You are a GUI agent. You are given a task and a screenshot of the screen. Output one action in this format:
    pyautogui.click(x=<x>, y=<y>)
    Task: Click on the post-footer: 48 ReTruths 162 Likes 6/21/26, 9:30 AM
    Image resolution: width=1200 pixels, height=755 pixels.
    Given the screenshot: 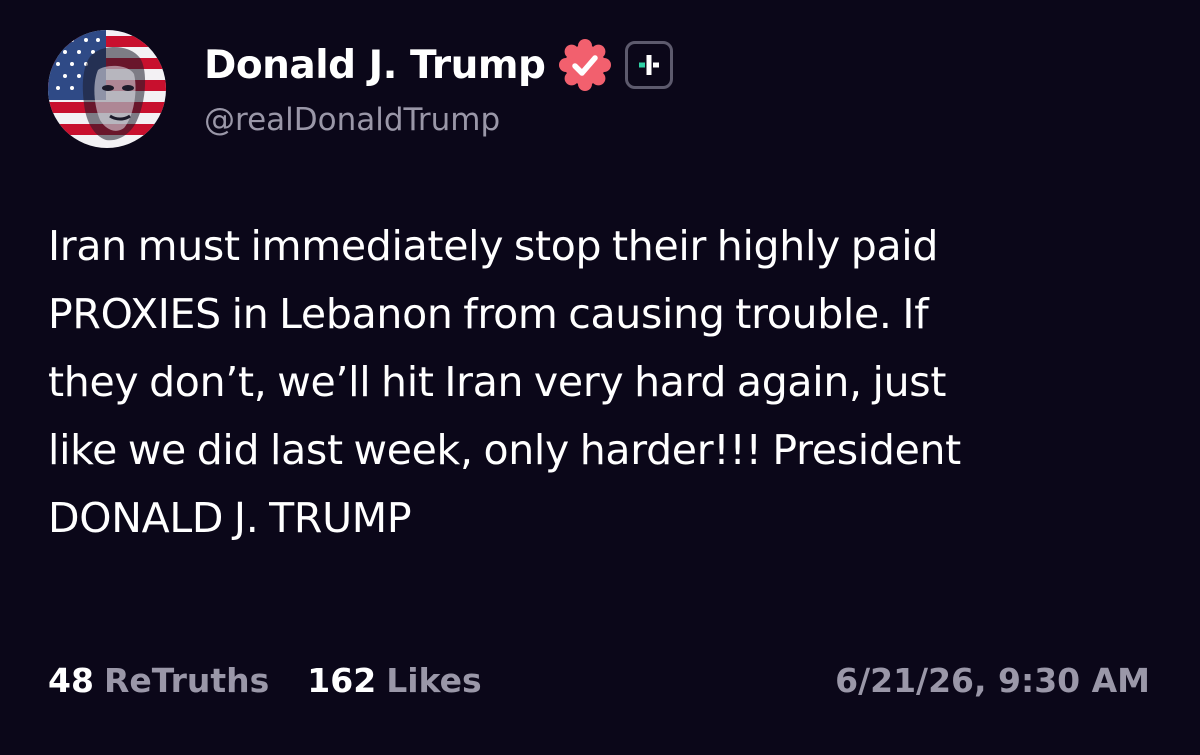 What is the action you would take?
    pyautogui.click(x=599, y=680)
    